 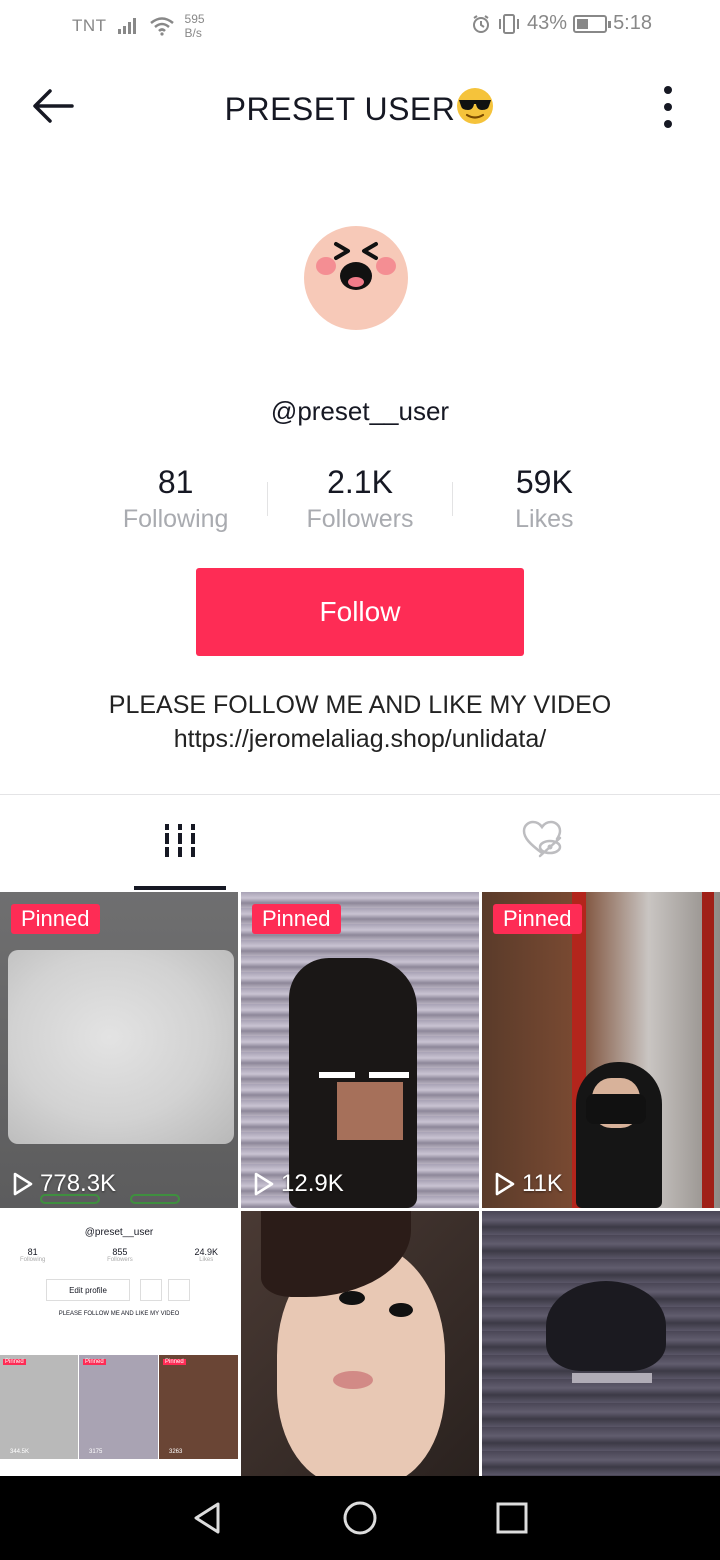 I want to click on stat-label: Following, so click(x=175, y=519).